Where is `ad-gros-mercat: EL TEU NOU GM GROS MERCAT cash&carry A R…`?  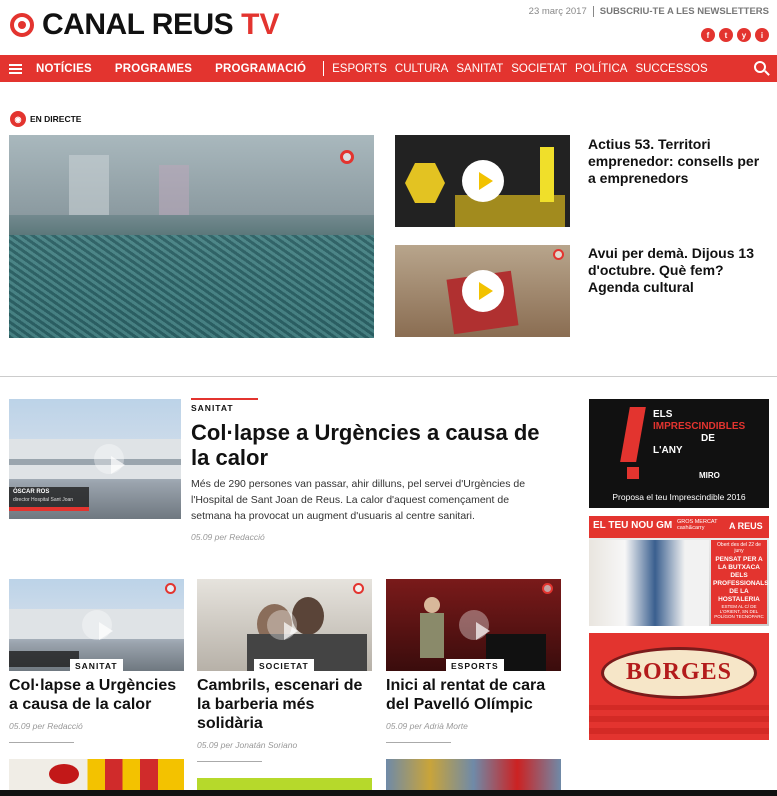 ad-gros-mercat: EL TEU NOU GM GROS MERCAT cash&carry A R… is located at coordinates (679, 571).